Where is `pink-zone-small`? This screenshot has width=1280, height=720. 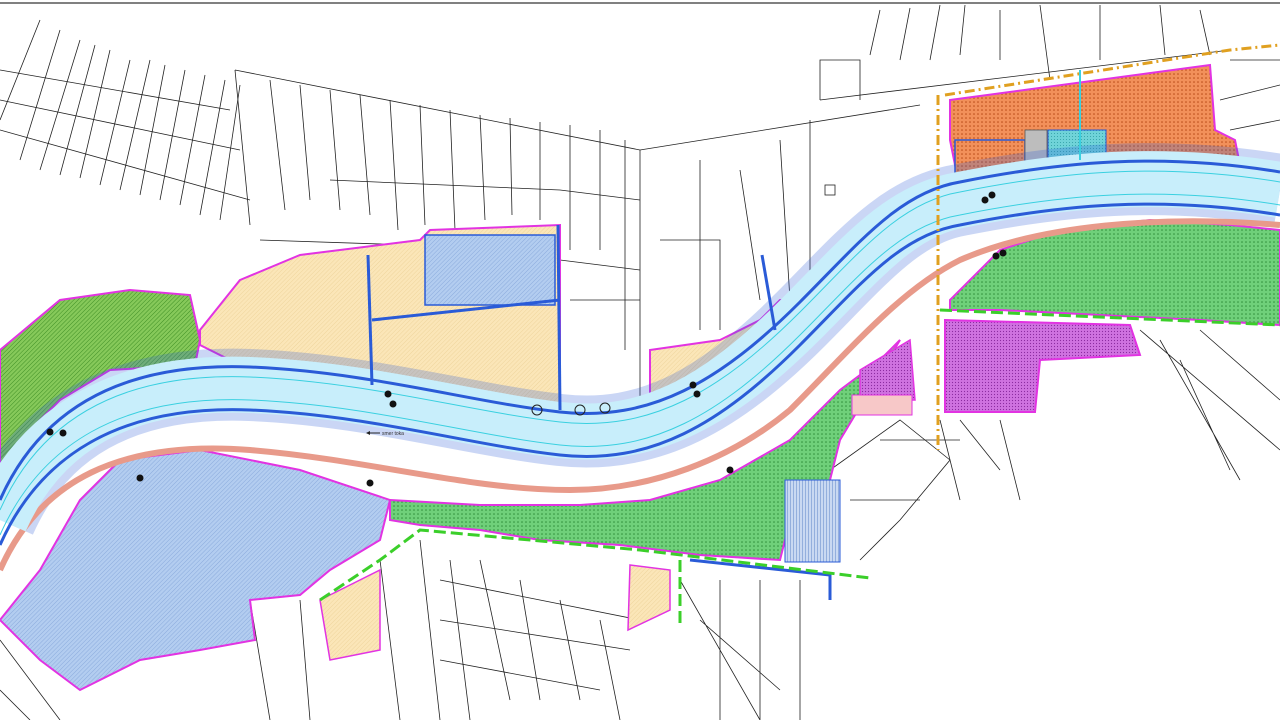
pink-zone-small is located at coordinates (882, 405).